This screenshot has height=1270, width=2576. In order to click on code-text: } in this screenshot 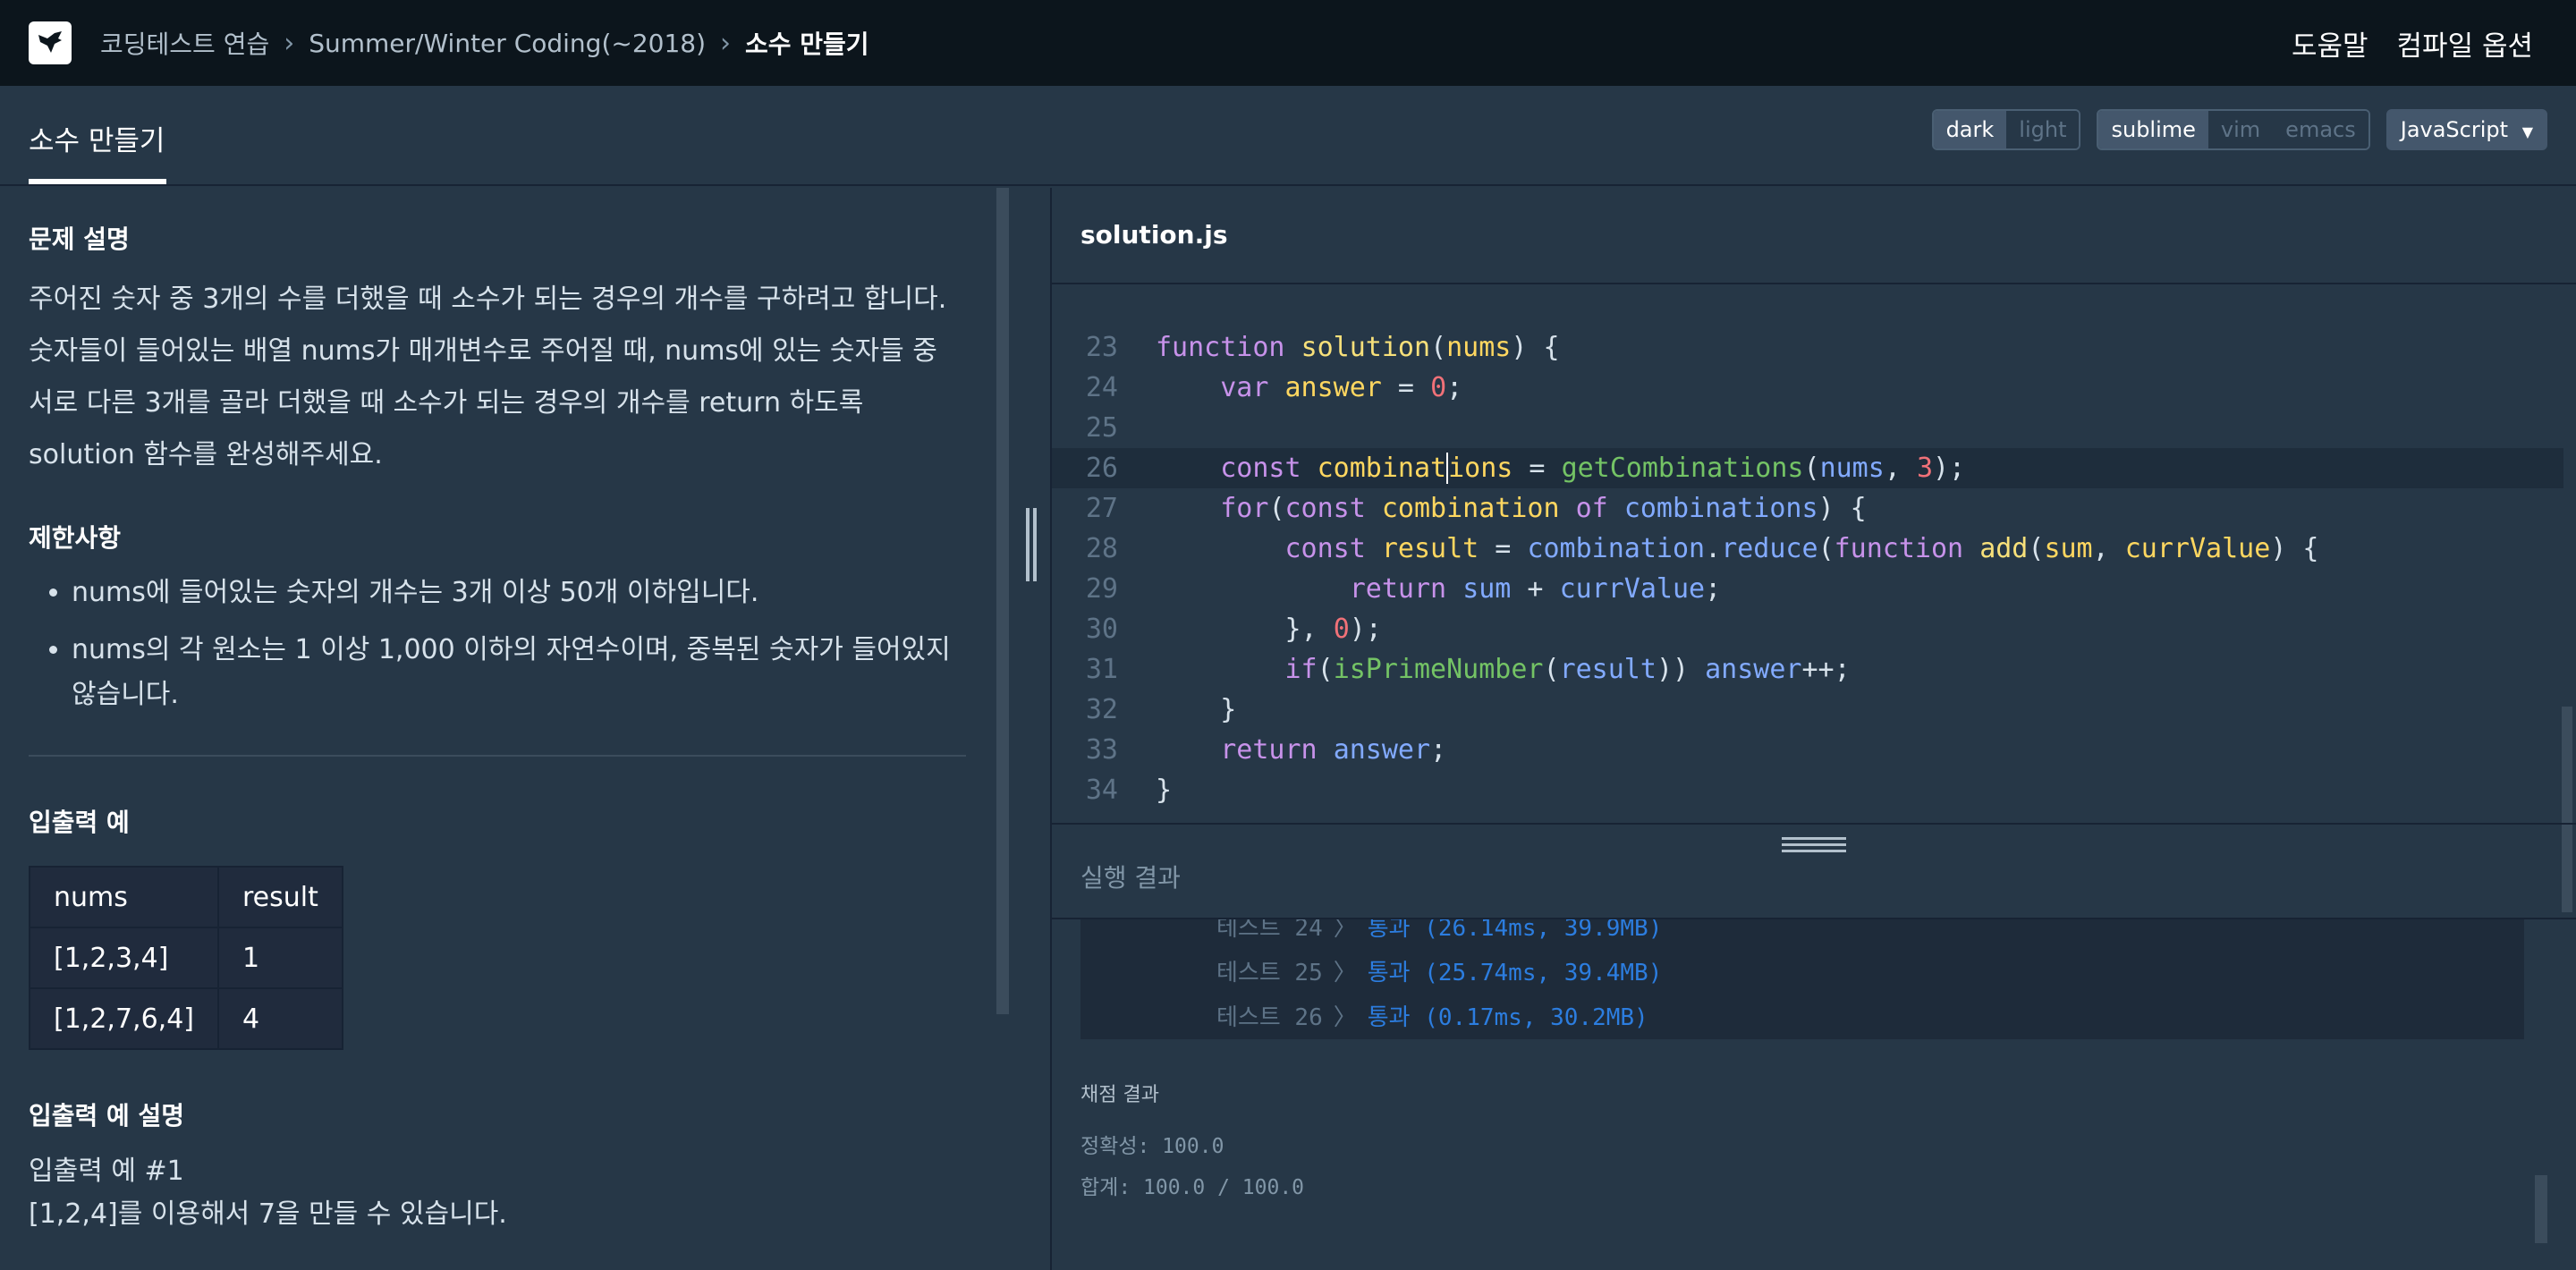, I will do `click(1164, 790)`.